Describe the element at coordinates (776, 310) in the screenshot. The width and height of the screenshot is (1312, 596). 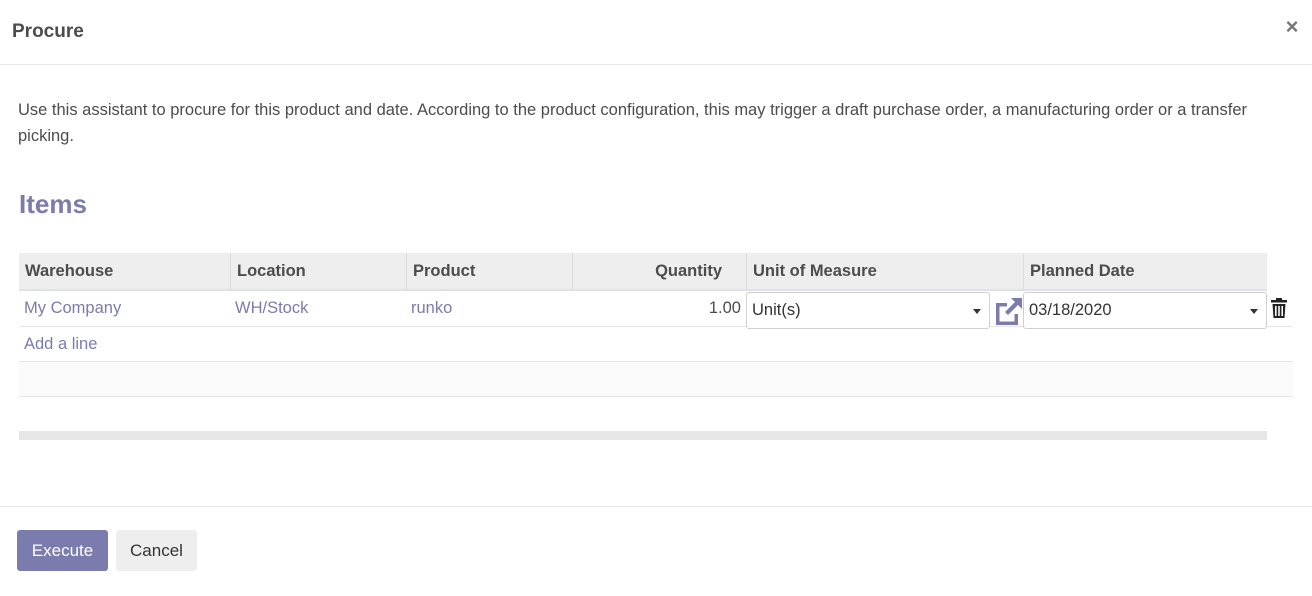
I see `uom-select-value: Unit(s)` at that location.